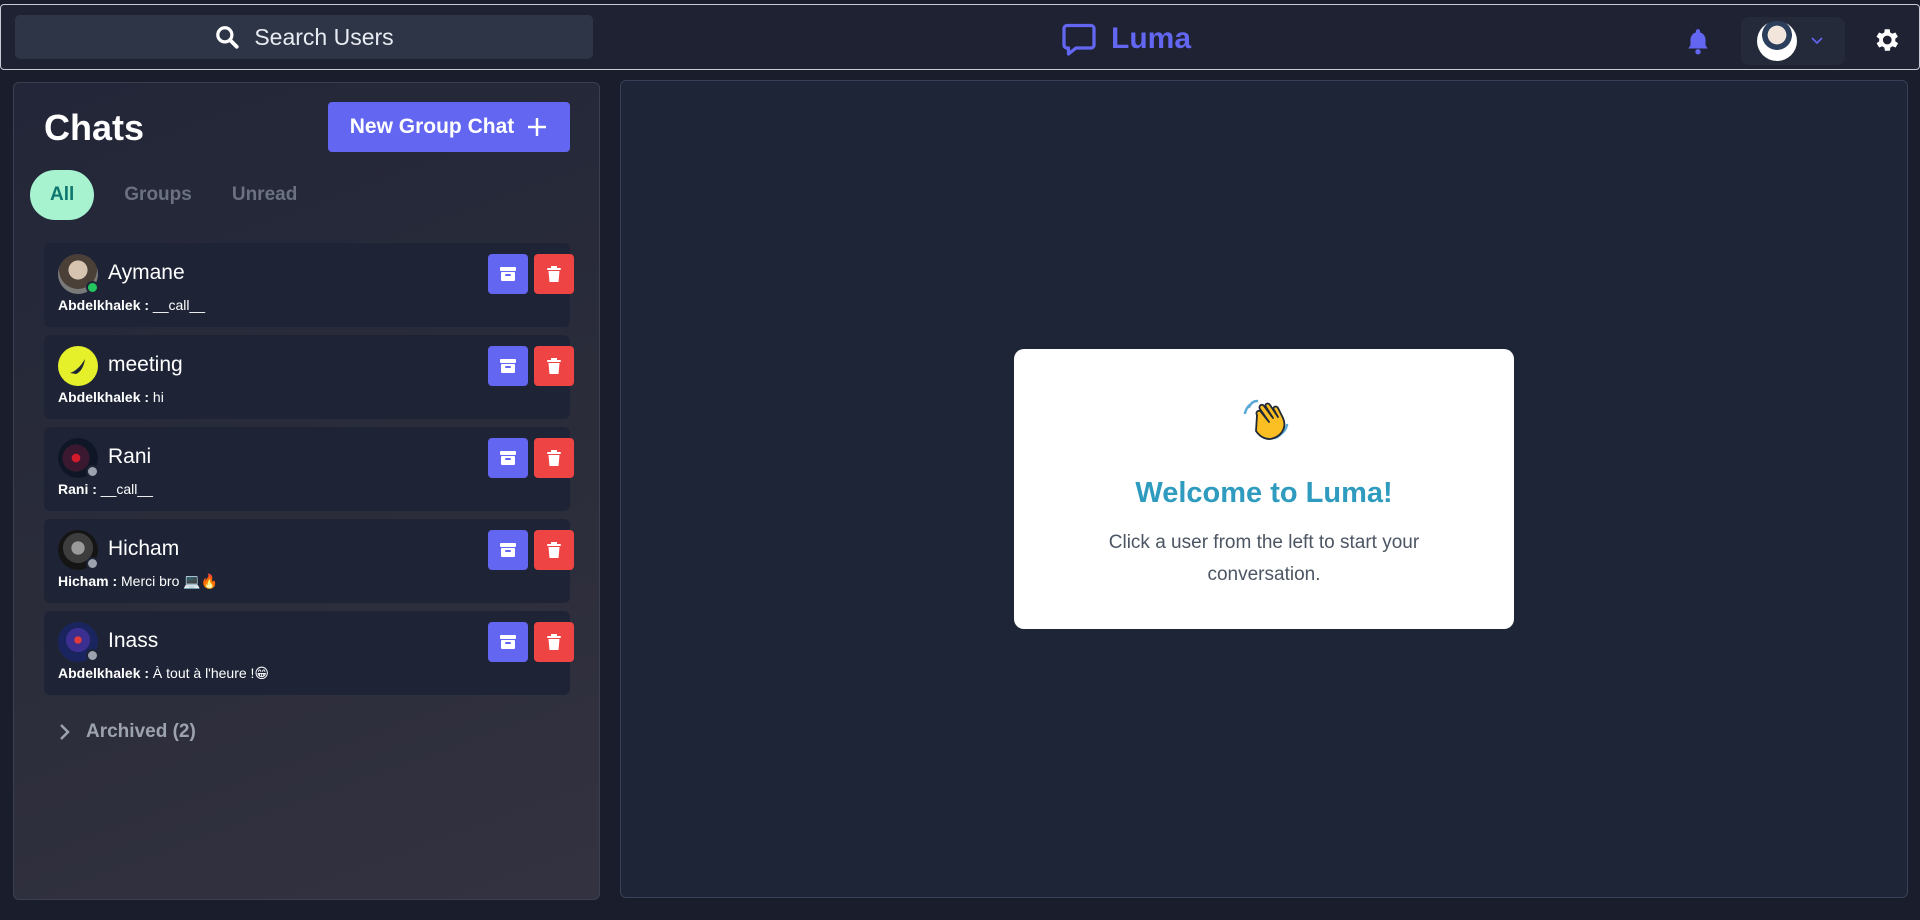 The image size is (1920, 920). What do you see at coordinates (264, 195) in the screenshot?
I see `tab-unread: Unread` at bounding box center [264, 195].